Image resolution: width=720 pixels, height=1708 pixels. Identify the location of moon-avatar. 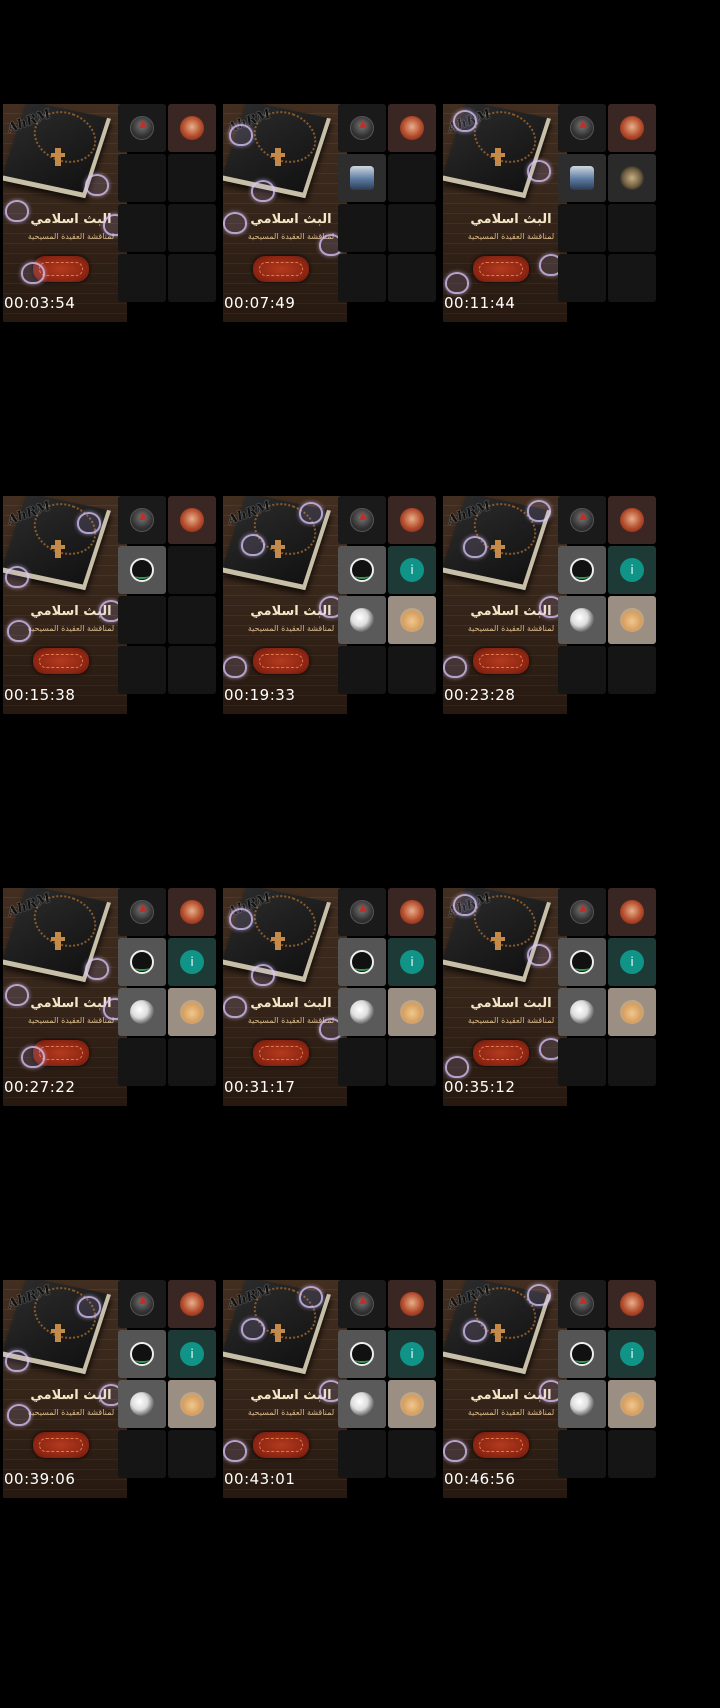
(142, 1012).